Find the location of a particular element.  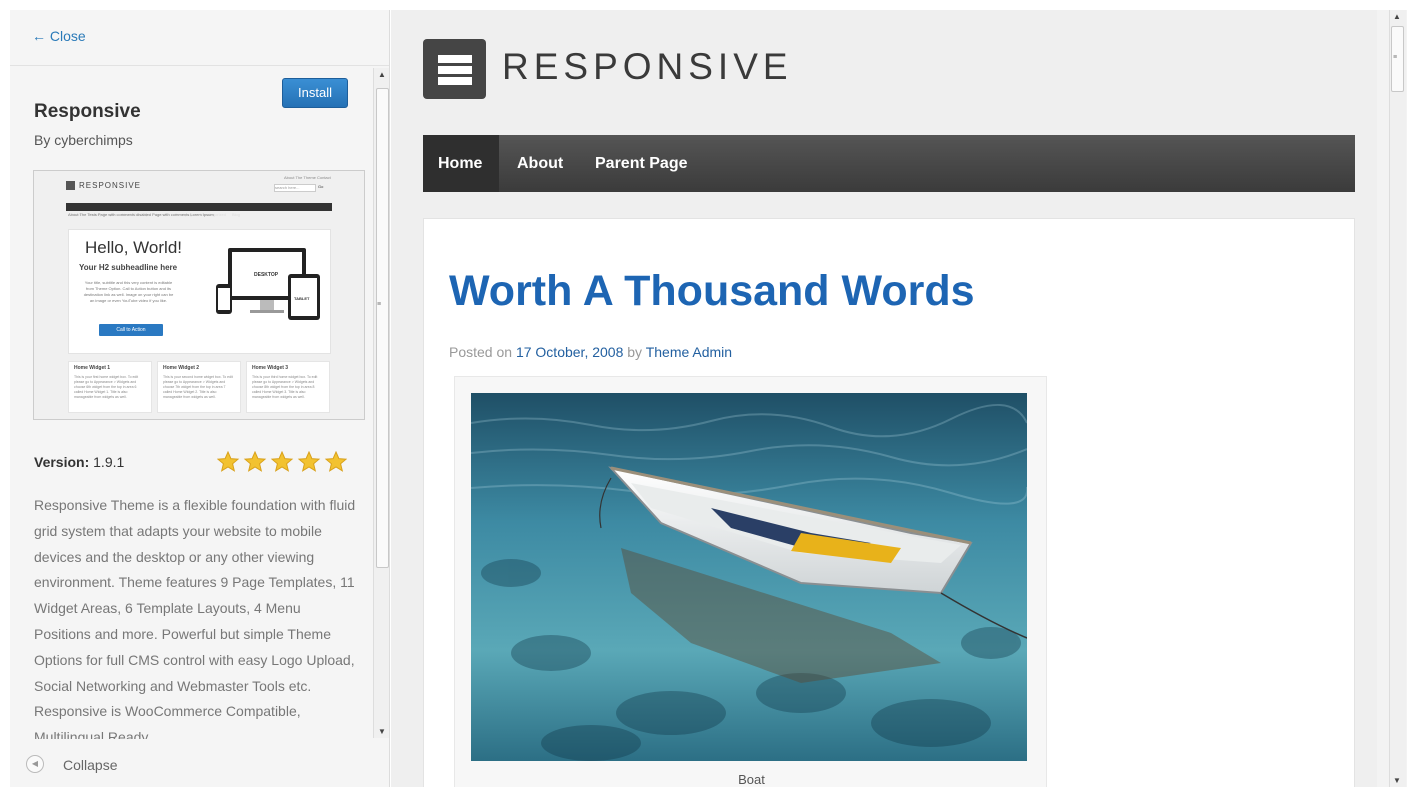

collapse-circle-icon: ◀ is located at coordinates (35, 764).